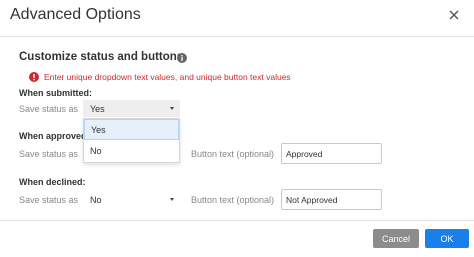  What do you see at coordinates (447, 238) in the screenshot?
I see `ok-button: OK` at bounding box center [447, 238].